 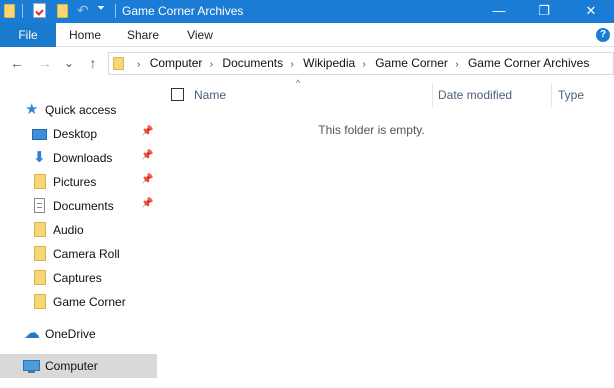 I want to click on sidebar-item-camera-roll: Camera Roll, so click(x=78, y=254).